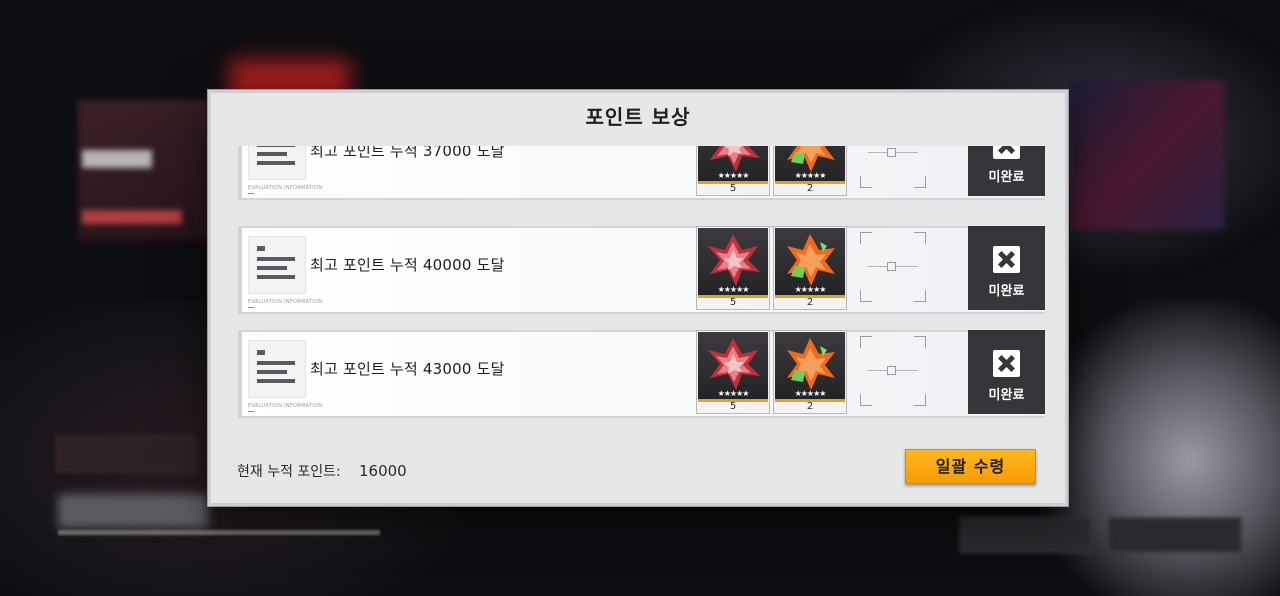 Image resolution: width=1280 pixels, height=596 pixels. What do you see at coordinates (407, 265) in the screenshot?
I see `reward-condition-label: 최고 포인트 누적 40000 도달` at bounding box center [407, 265].